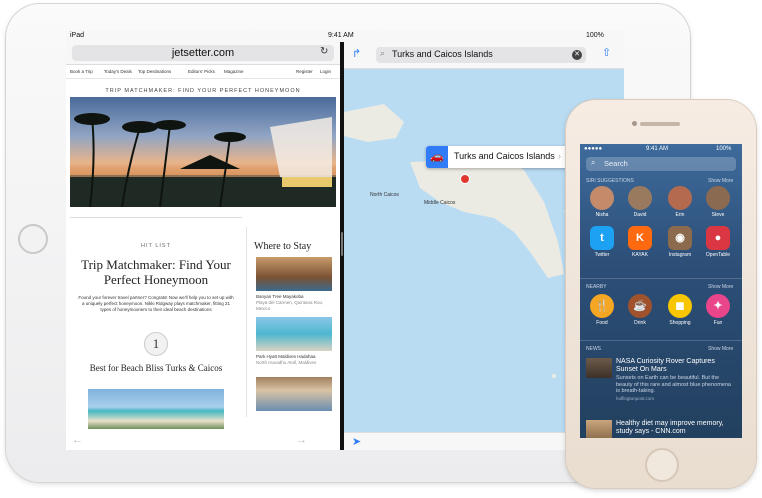  I want to click on news-header: NEWS, so click(593, 349).